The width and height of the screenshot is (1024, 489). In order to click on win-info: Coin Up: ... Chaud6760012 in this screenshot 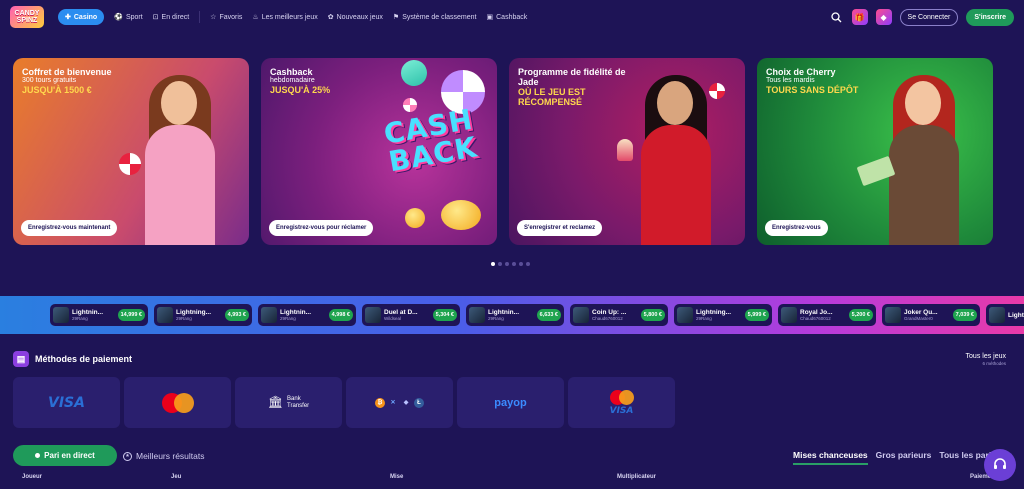, I will do `click(615, 315)`.